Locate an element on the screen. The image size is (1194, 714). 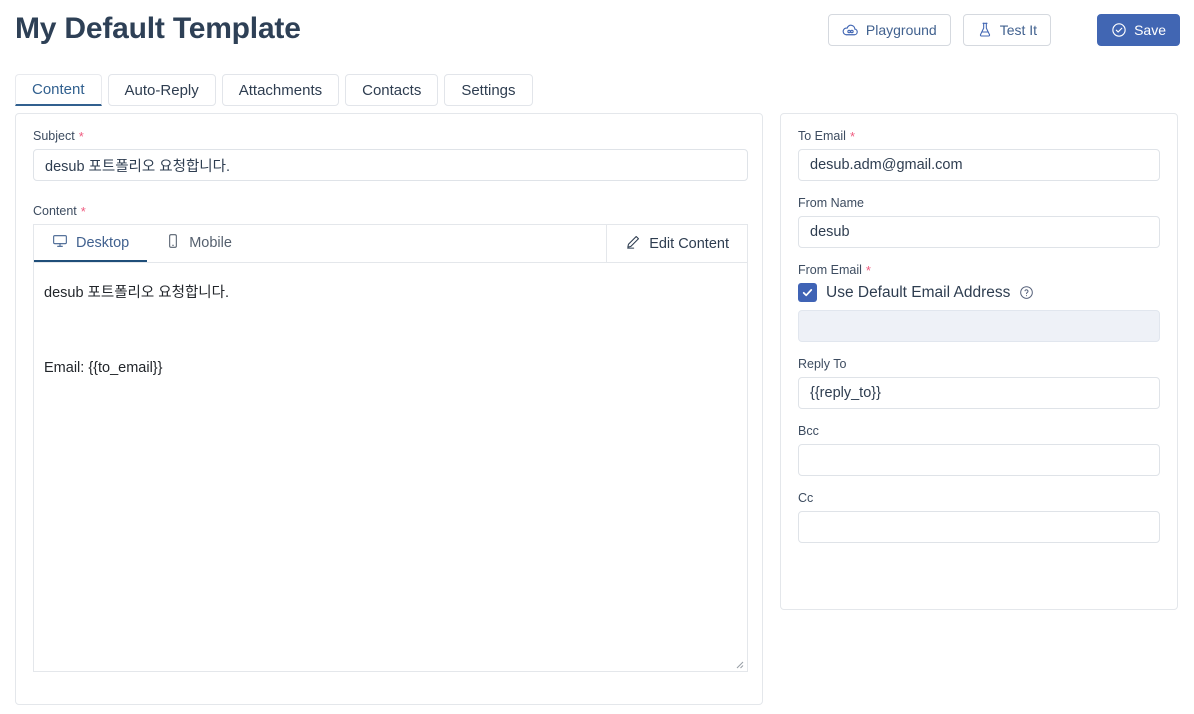
save-button-label: Save is located at coordinates (1150, 30).